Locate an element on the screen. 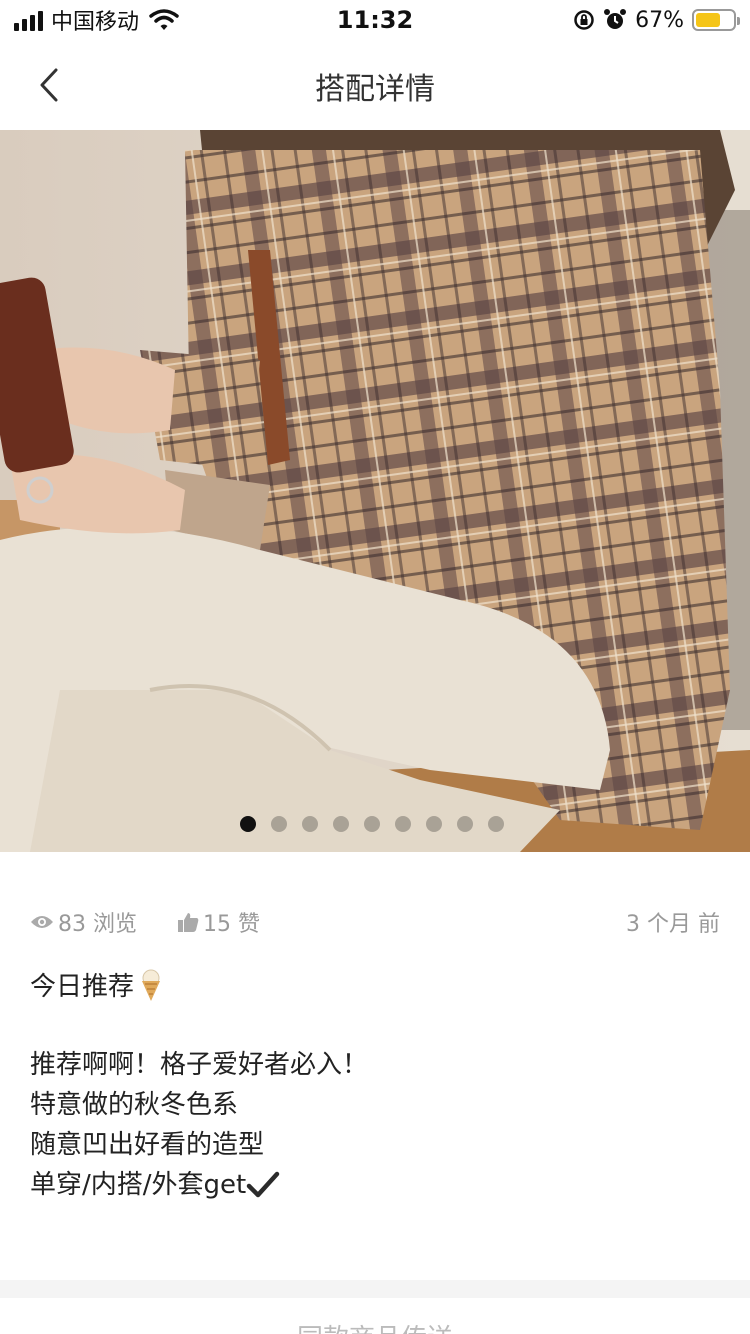  post-time-ago: 3 个月 前 is located at coordinates (673, 924).